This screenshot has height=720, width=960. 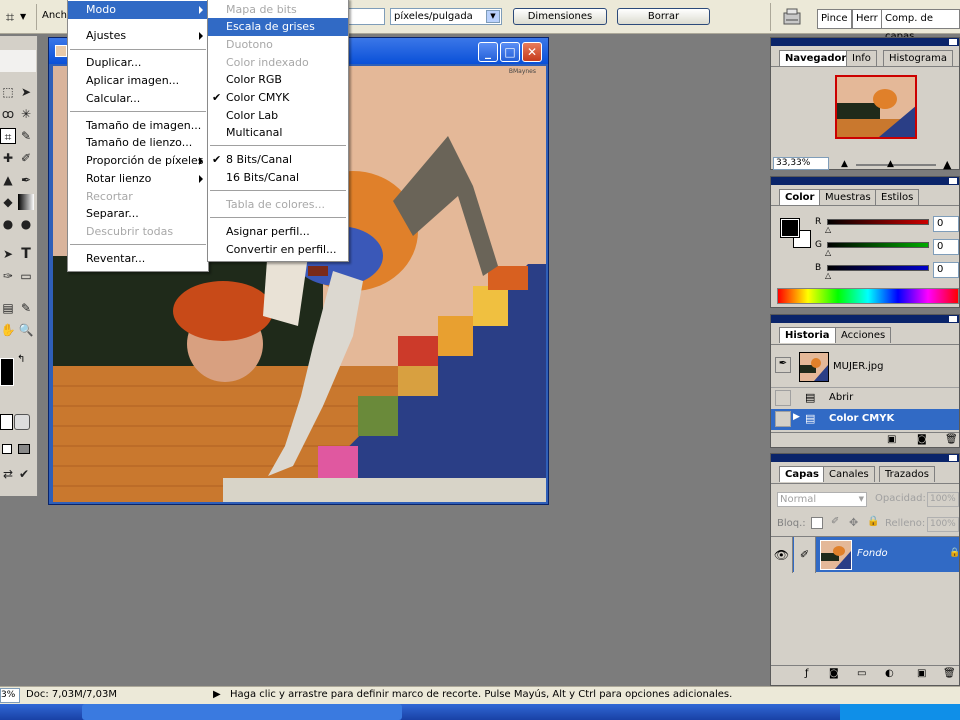 I want to click on eye-visibility-icon: 👁, so click(x=782, y=555).